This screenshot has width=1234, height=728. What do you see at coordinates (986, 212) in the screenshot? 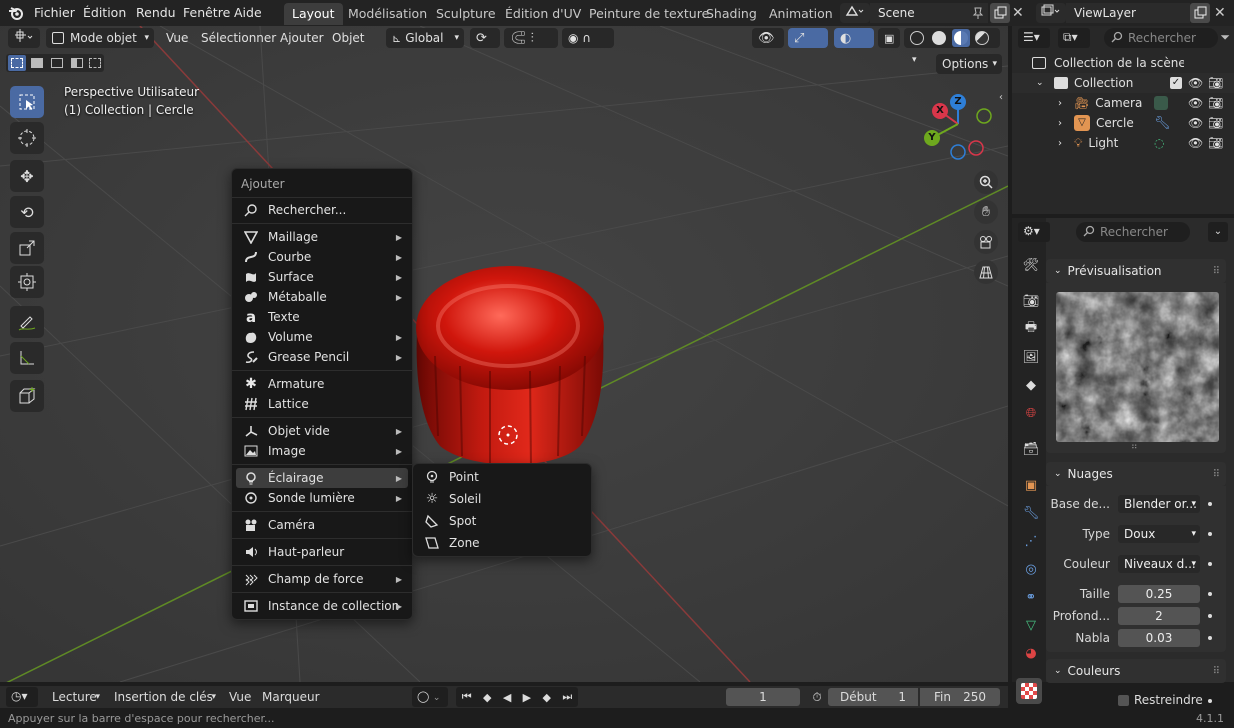
I see `pan-hand-icon: ✋︎` at bounding box center [986, 212].